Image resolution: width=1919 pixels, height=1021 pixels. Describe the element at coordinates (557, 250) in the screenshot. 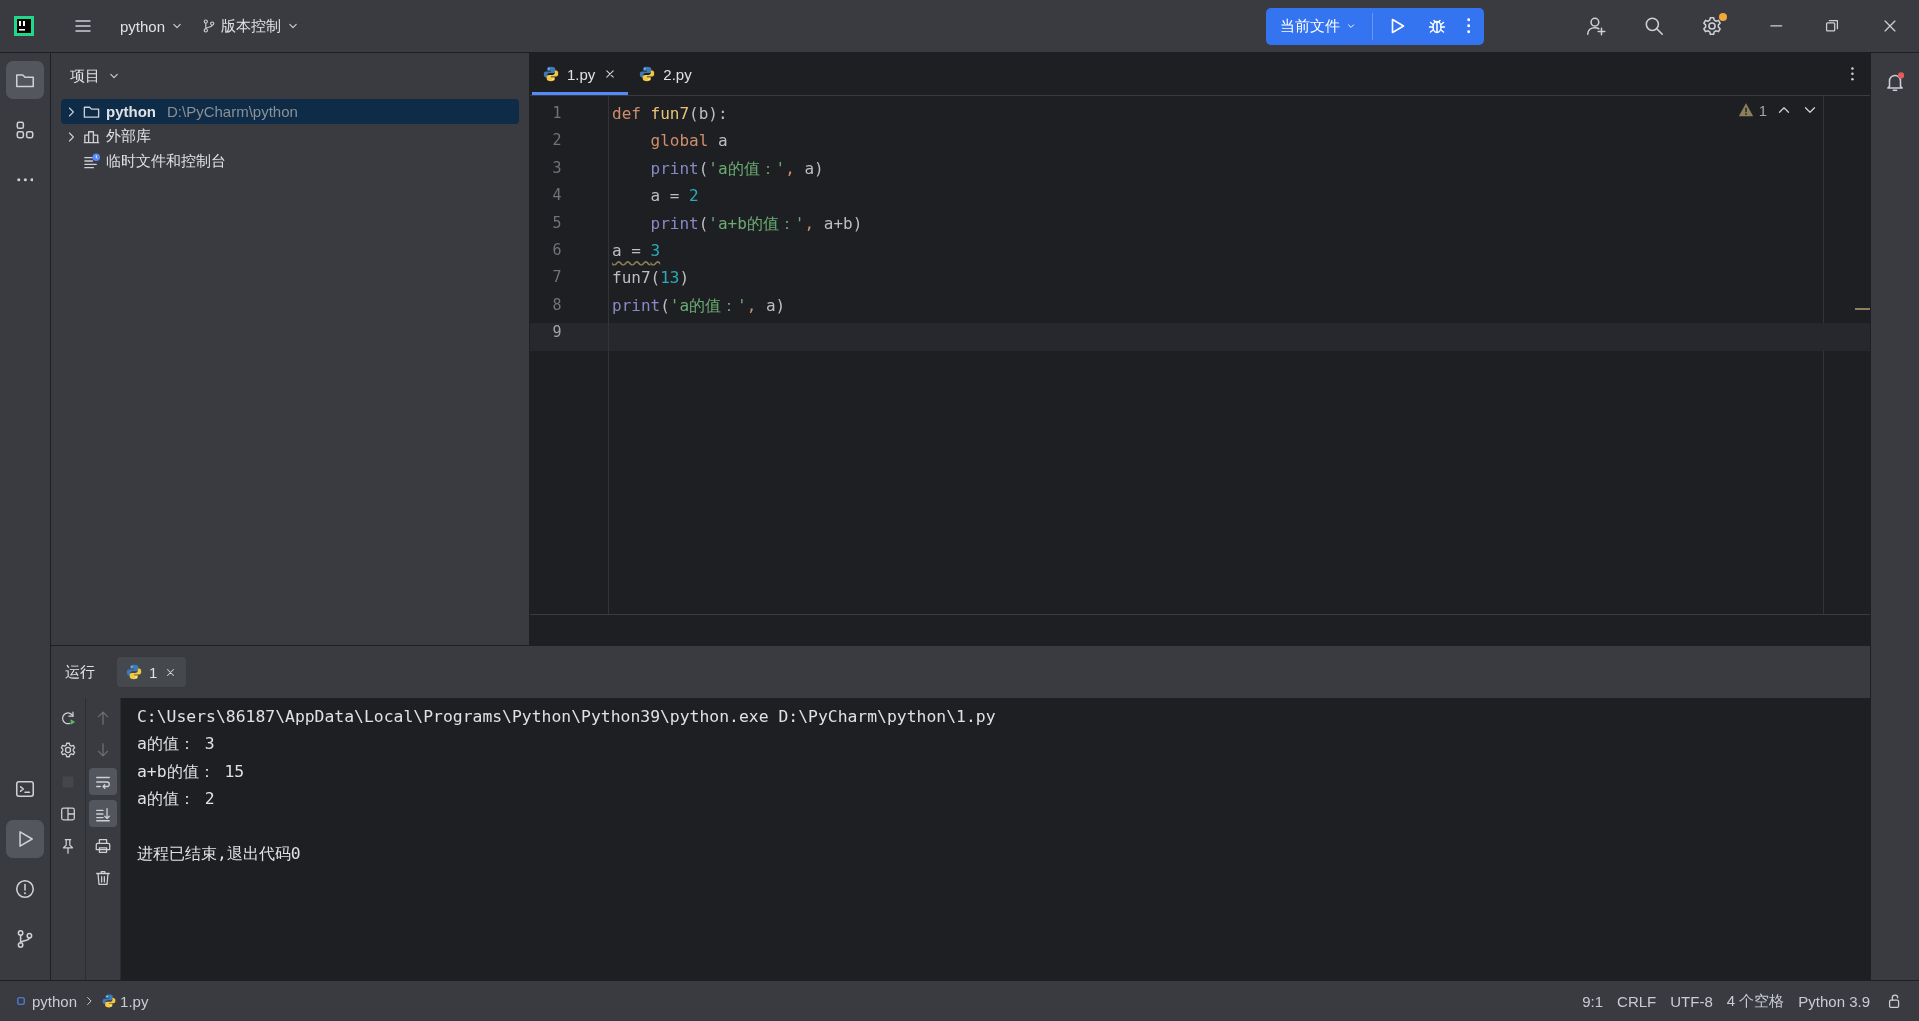

I see `line-number: 6` at that location.